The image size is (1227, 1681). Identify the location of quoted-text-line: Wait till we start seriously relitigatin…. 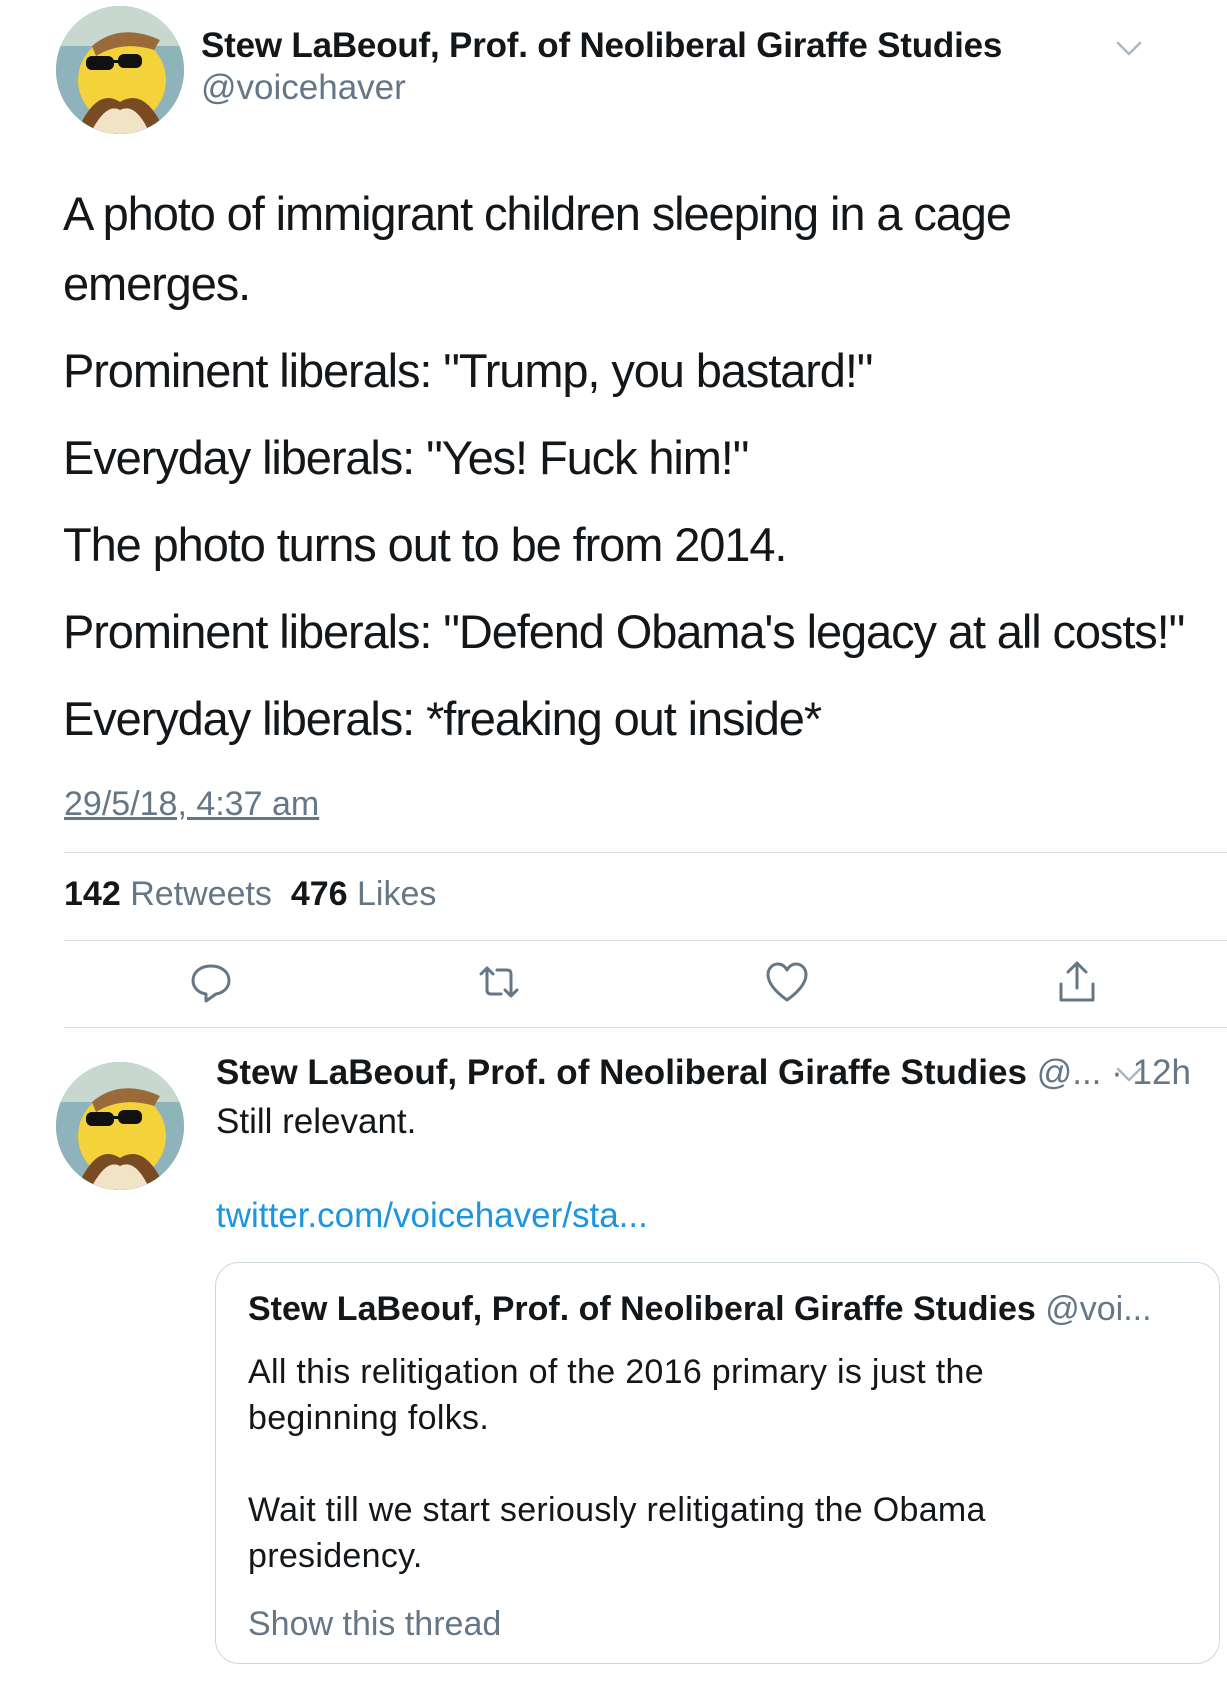
(617, 1510).